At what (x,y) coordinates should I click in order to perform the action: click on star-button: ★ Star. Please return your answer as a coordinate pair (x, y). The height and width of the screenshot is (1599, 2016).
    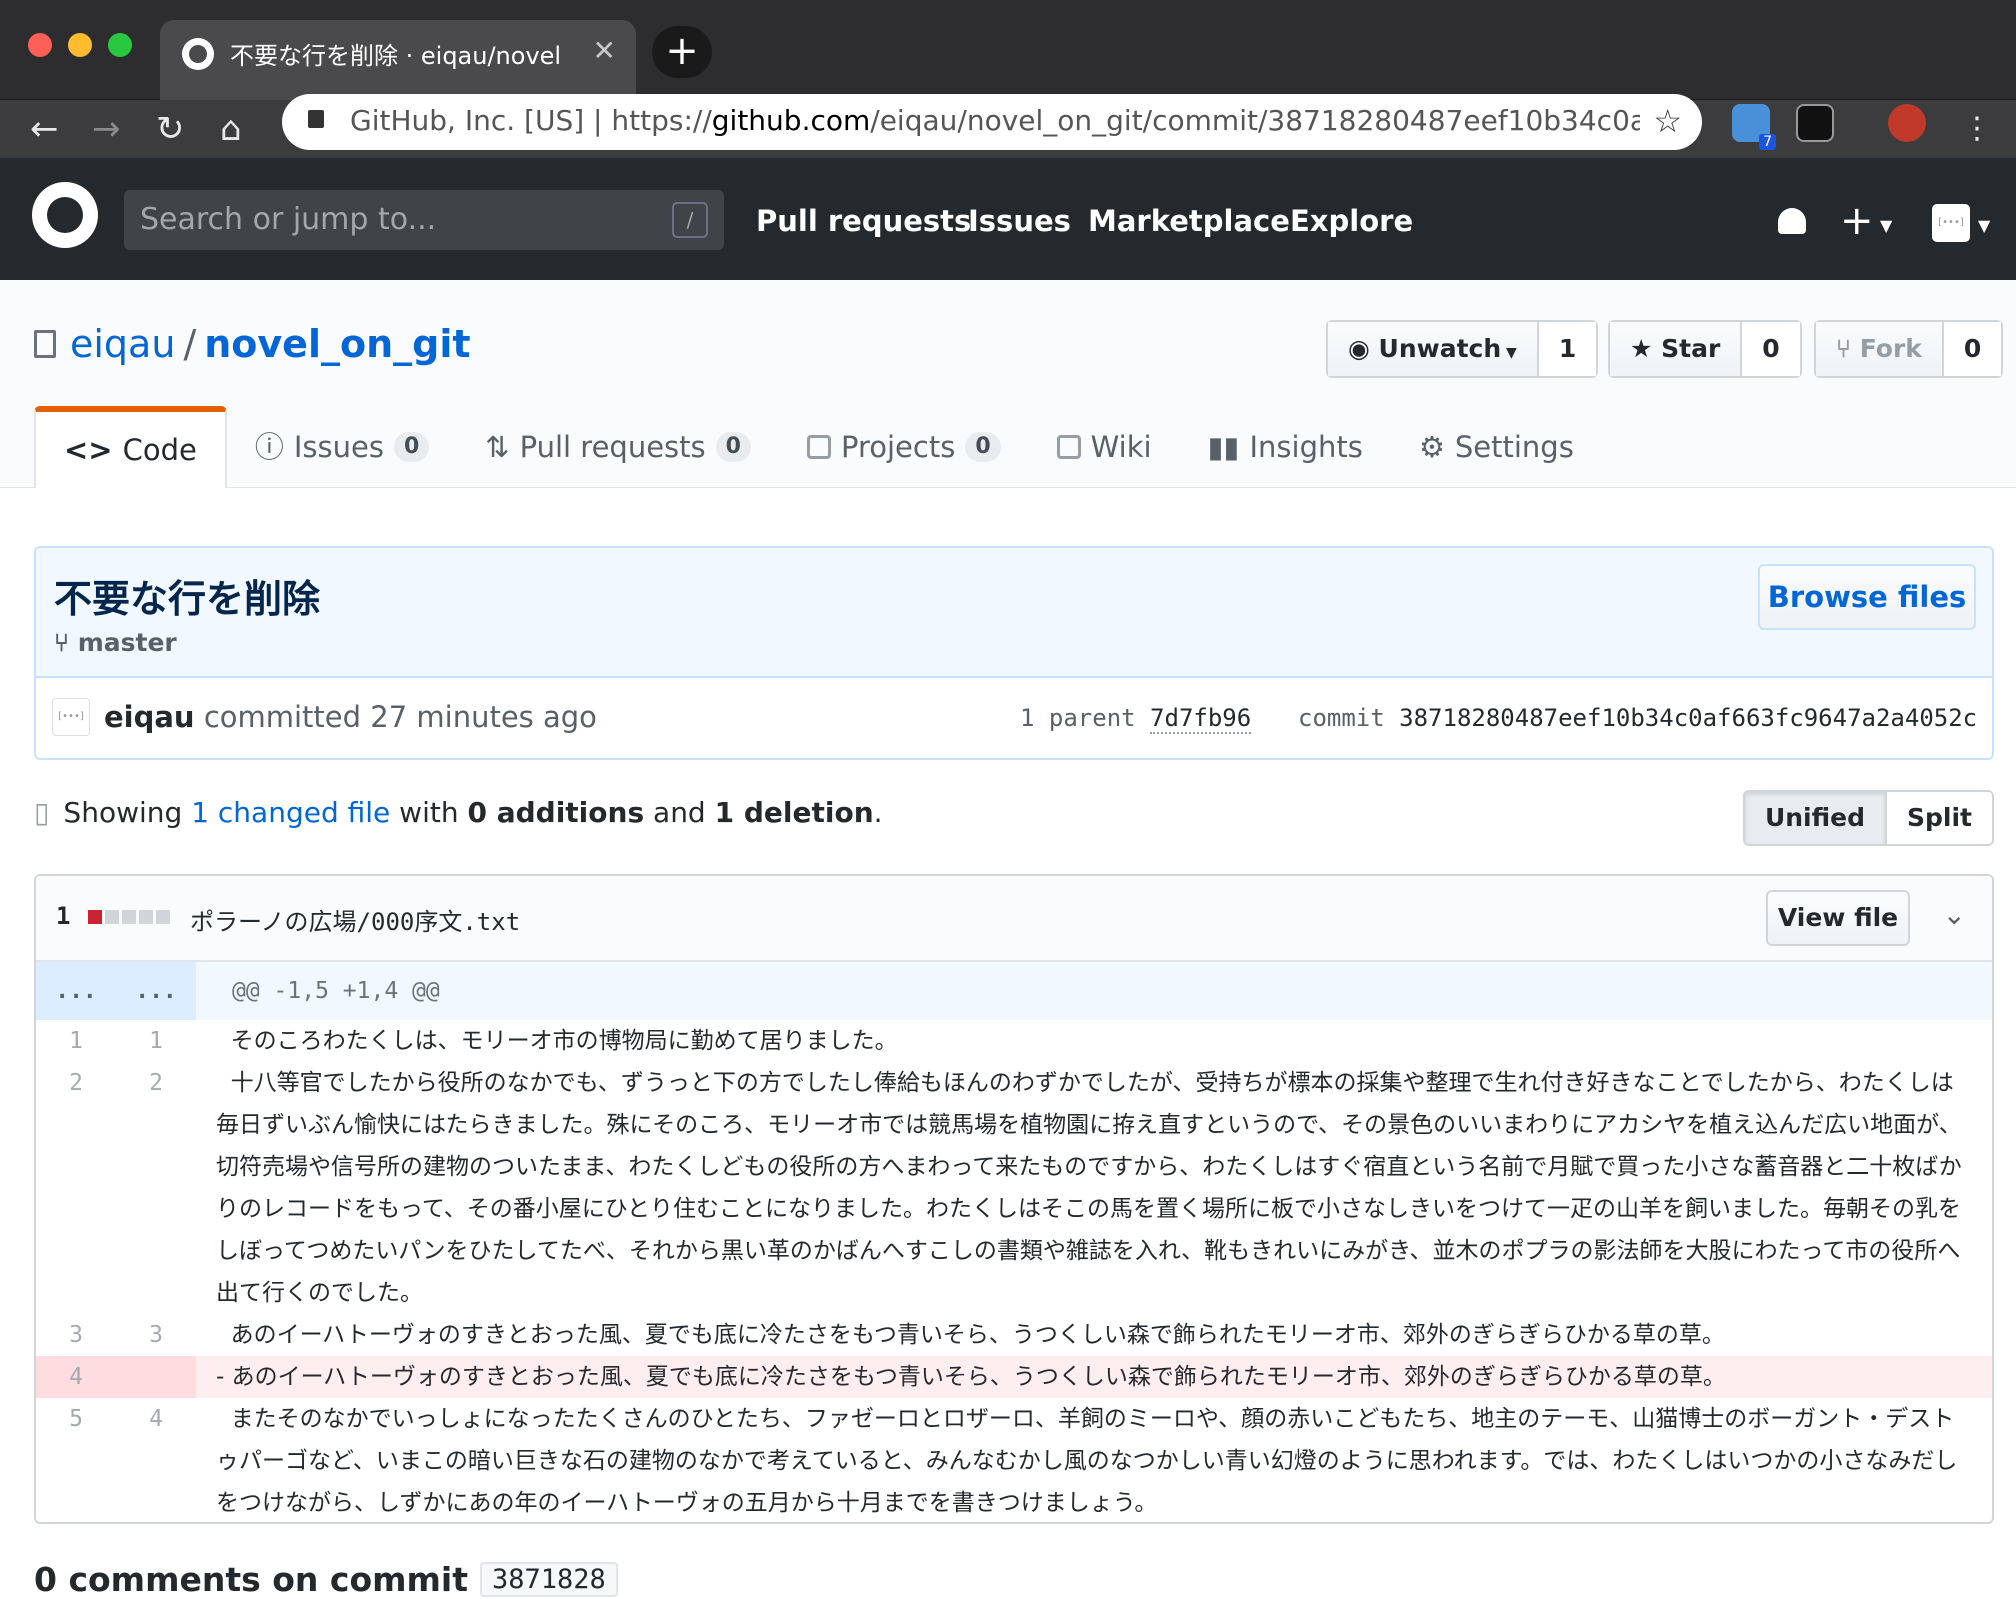
    Looking at the image, I should click on (1676, 349).